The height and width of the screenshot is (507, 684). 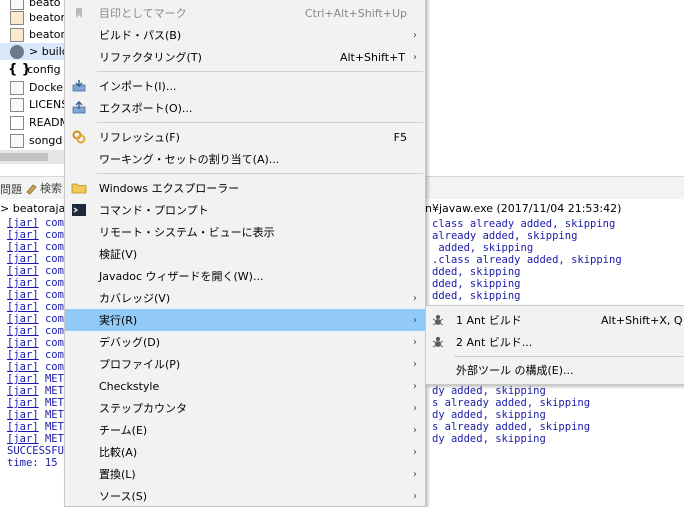 What do you see at coordinates (33, 208) in the screenshot?
I see `console-launch-name: > beatoraja` at bounding box center [33, 208].